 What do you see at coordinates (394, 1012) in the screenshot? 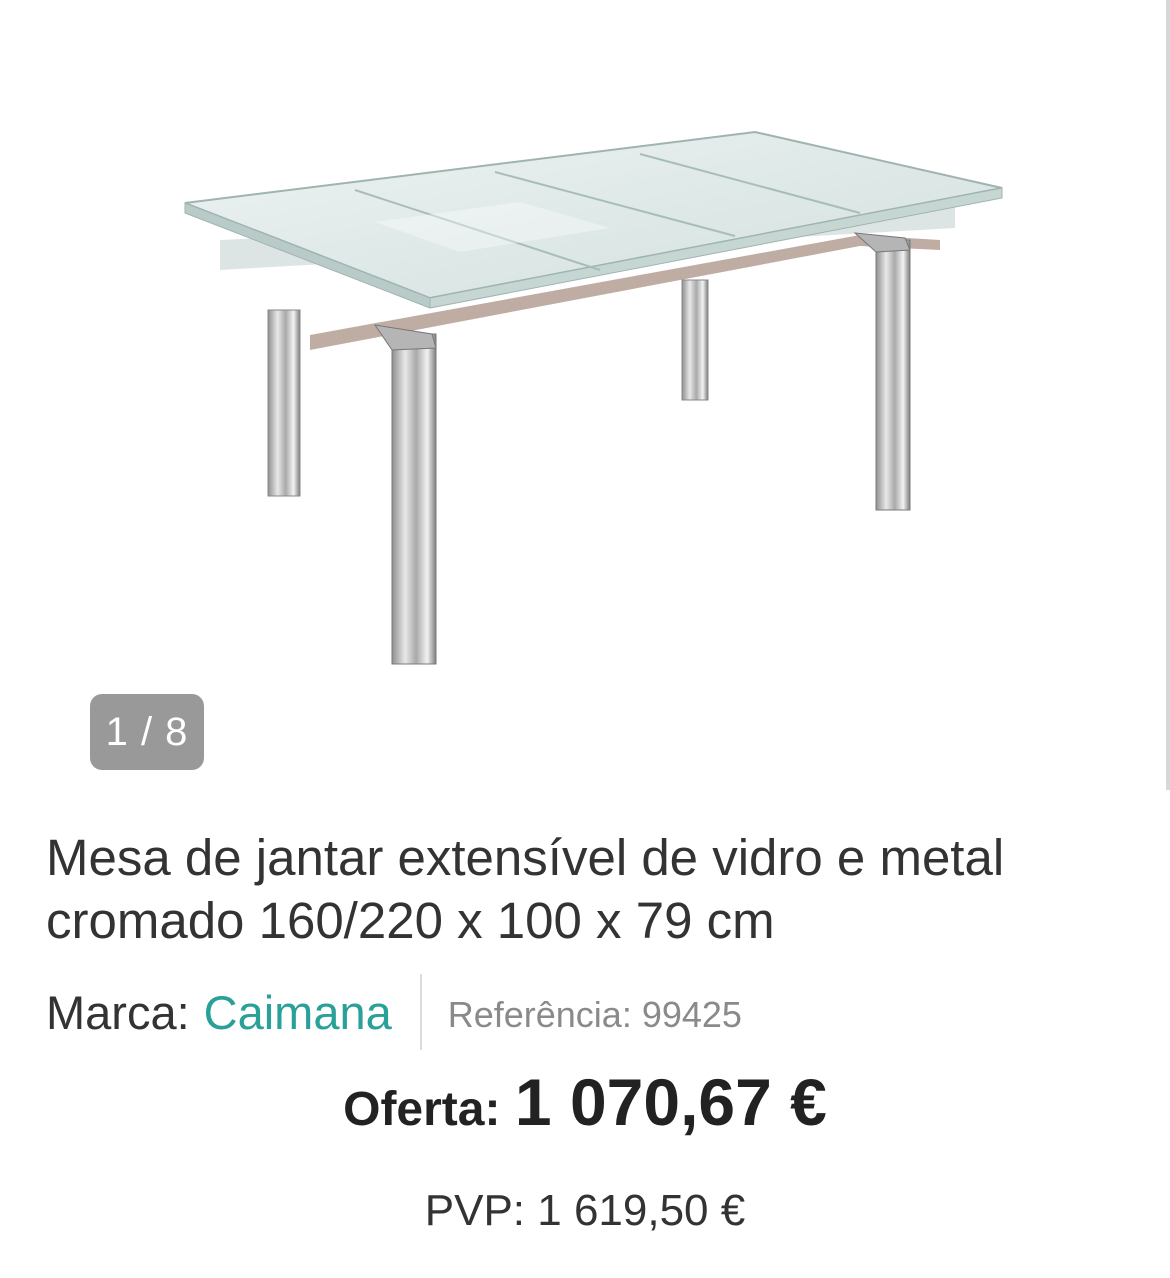
I see `brand-reference-row: Marca: Caimana Referência: 99425` at bounding box center [394, 1012].